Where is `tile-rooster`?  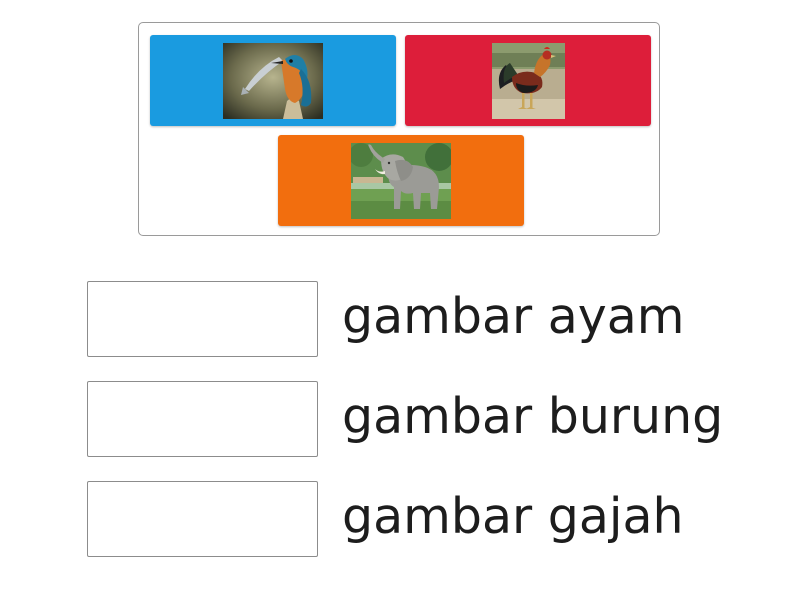 tile-rooster is located at coordinates (528, 80).